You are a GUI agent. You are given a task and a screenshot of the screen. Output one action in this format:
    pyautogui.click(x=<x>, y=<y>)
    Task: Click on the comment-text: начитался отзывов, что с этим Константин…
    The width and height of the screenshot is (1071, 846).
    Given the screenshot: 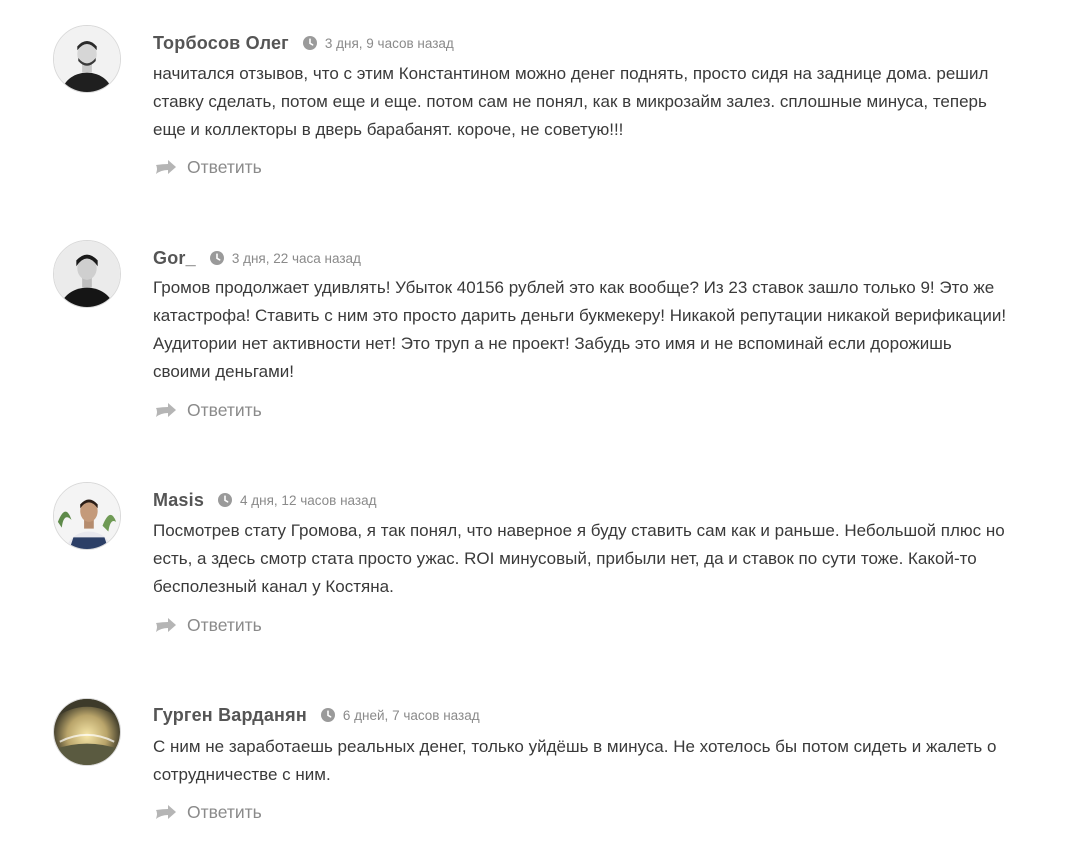 What is the action you would take?
    pyautogui.click(x=571, y=101)
    